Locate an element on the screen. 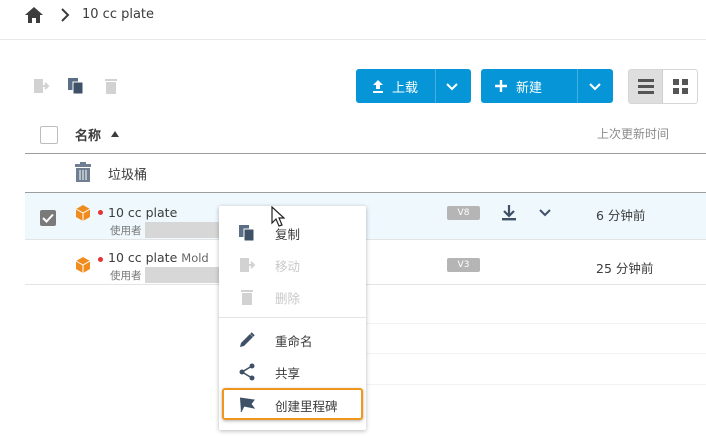 Image resolution: width=706 pixels, height=436 pixels. grid-icon is located at coordinates (680, 86).